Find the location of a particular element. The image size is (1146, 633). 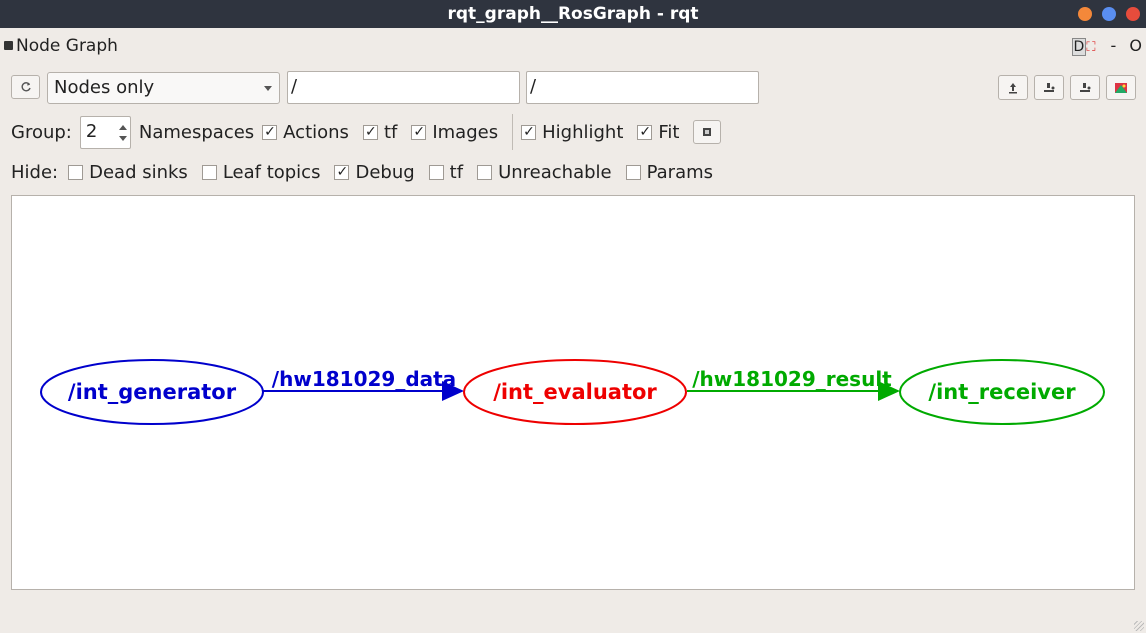

node-label-int-generator: /int_generator is located at coordinates (152, 392).